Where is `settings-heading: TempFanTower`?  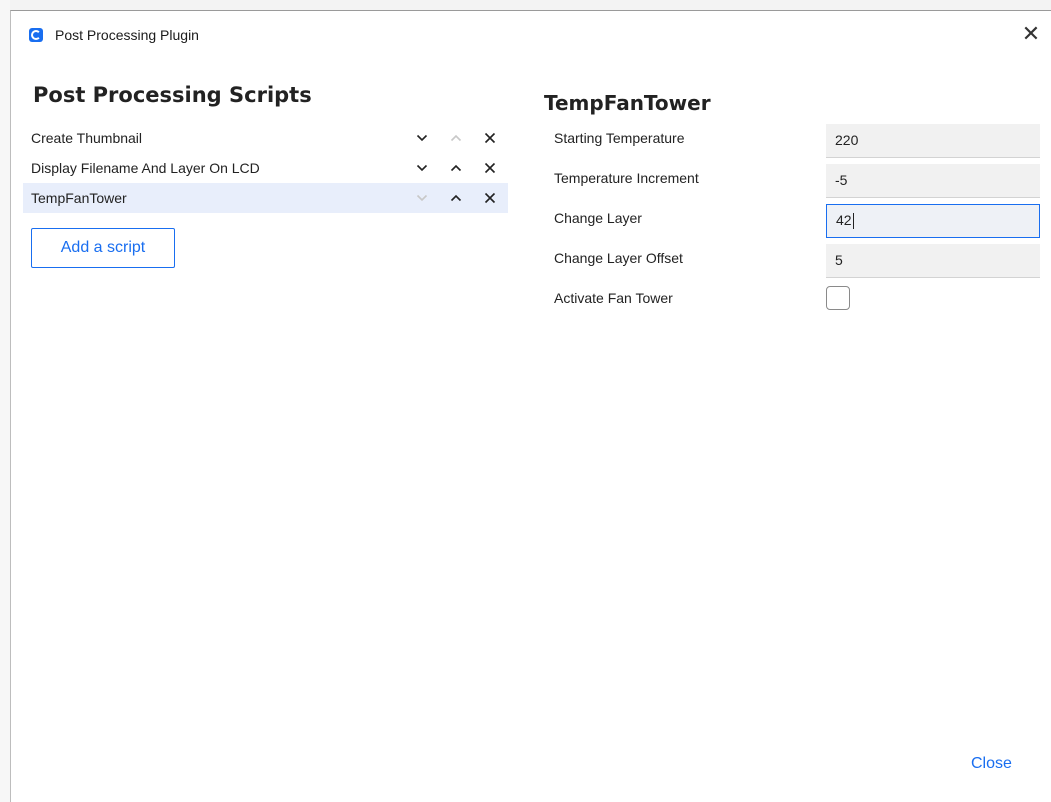 settings-heading: TempFanTower is located at coordinates (627, 103).